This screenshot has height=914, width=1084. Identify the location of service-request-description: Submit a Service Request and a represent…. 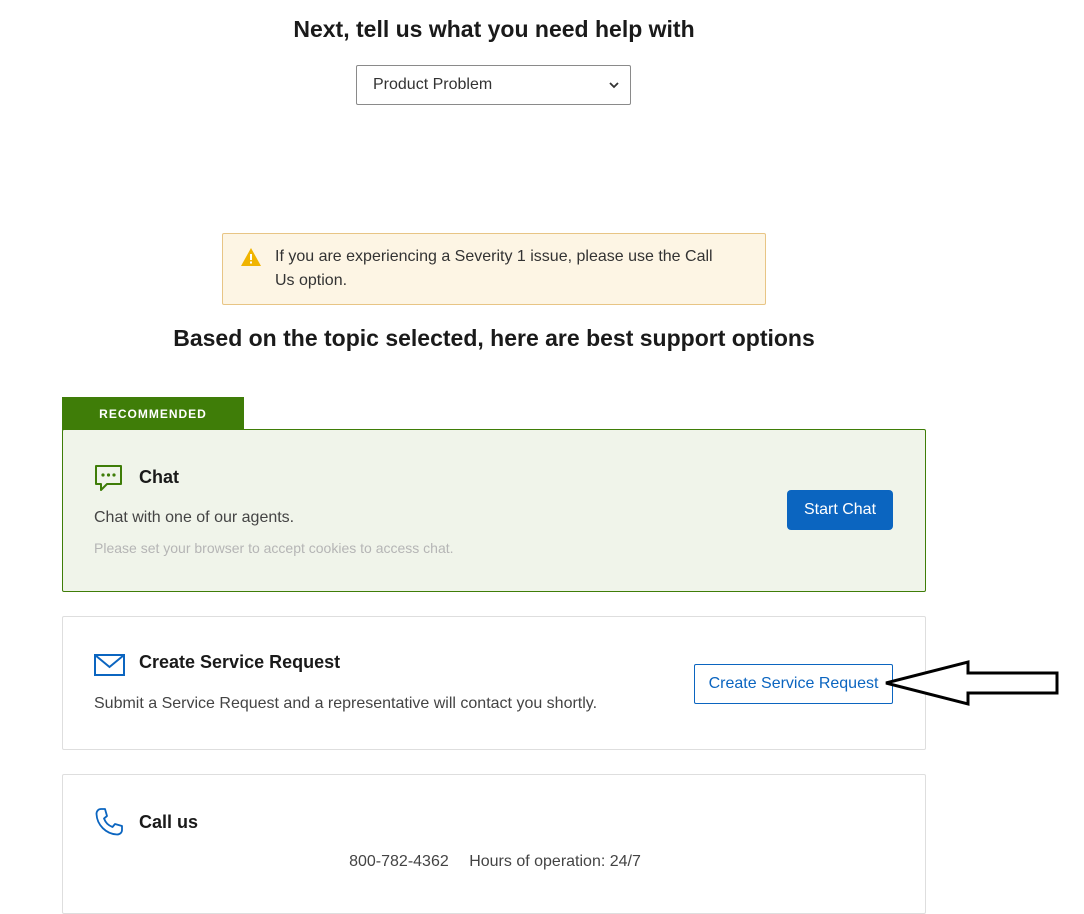
(346, 703).